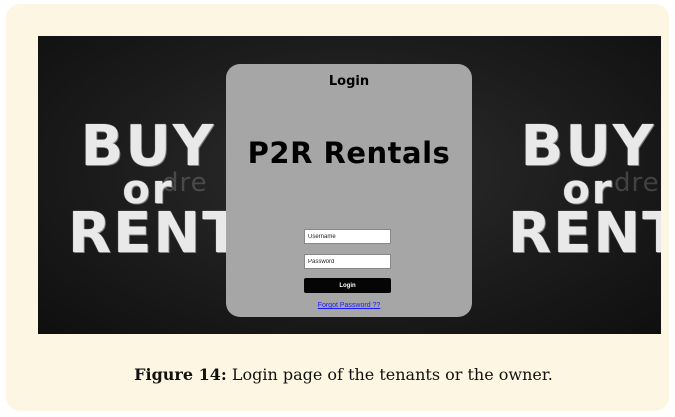 Image resolution: width=675 pixels, height=417 pixels. I want to click on password-input, so click(347, 261).